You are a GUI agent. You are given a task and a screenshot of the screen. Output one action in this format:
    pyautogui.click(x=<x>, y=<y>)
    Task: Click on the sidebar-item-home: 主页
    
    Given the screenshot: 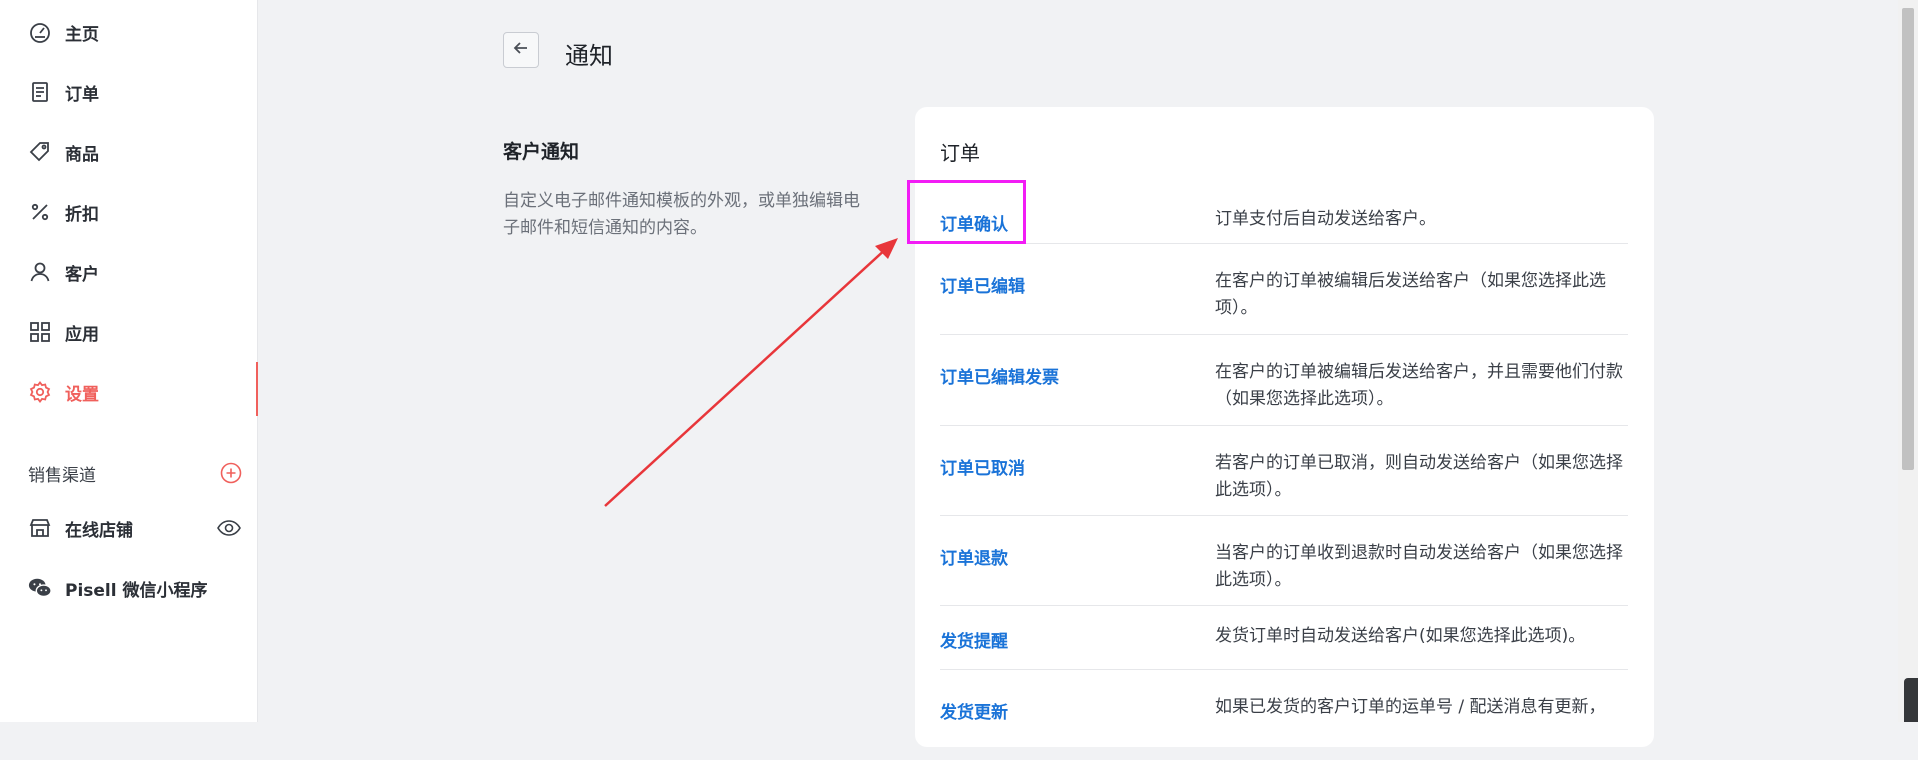 What is the action you would take?
    pyautogui.click(x=129, y=32)
    